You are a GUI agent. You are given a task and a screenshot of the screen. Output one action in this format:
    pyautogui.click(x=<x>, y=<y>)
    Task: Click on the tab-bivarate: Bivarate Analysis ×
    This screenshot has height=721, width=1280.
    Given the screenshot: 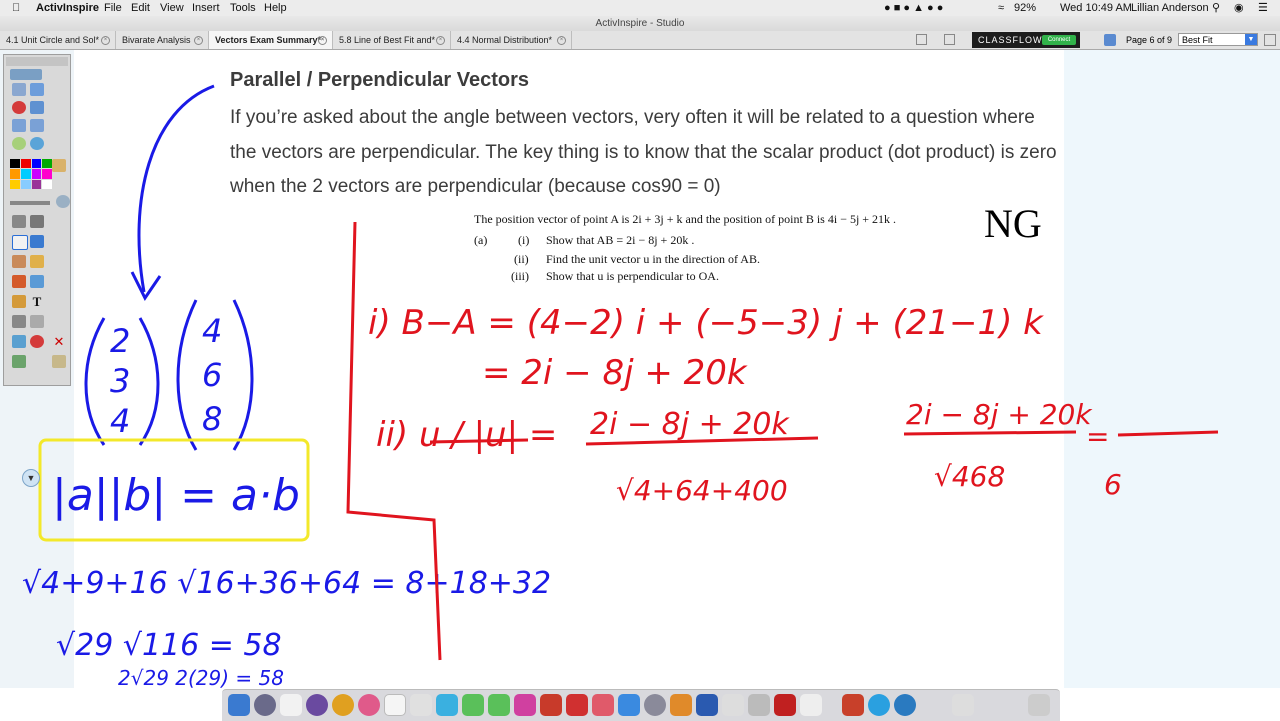 What is the action you would take?
    pyautogui.click(x=162, y=40)
    